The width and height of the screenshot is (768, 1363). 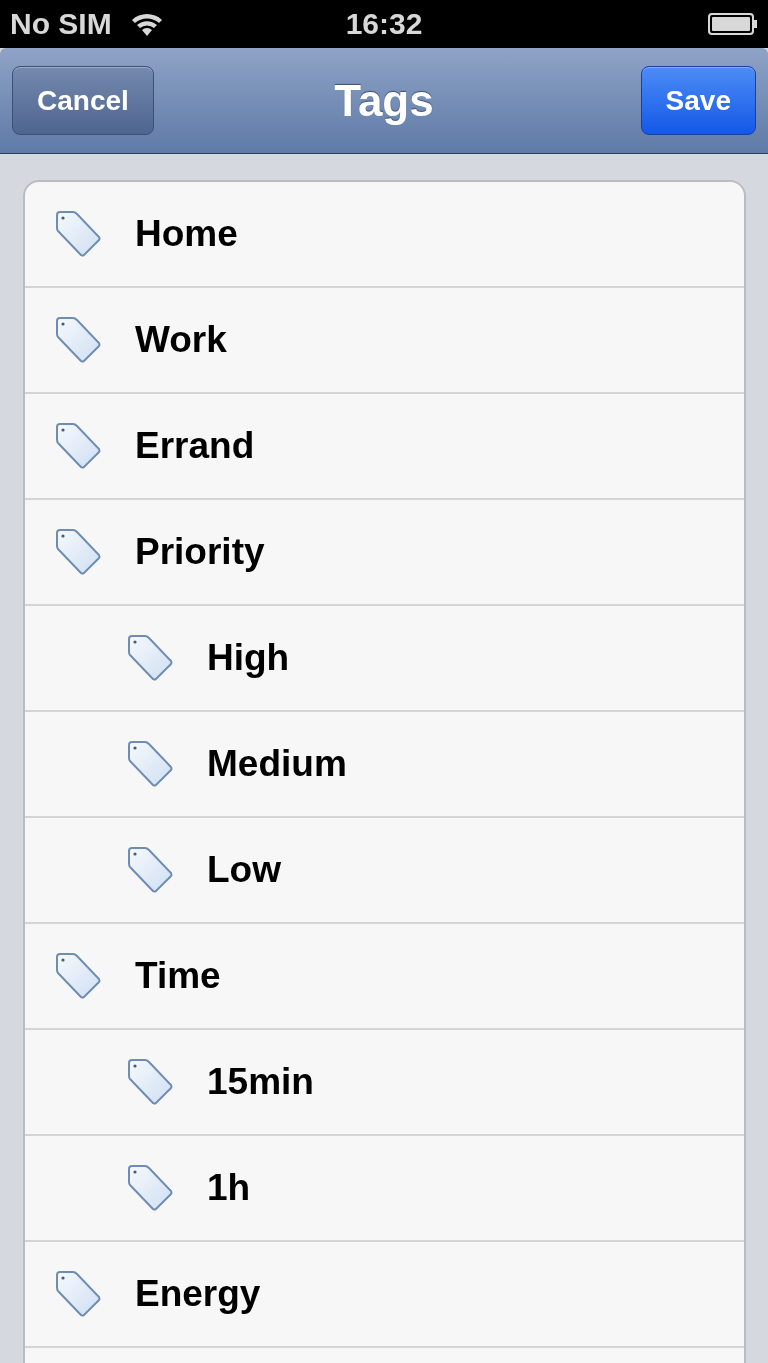 I want to click on tag-item: Low, so click(x=244, y=870).